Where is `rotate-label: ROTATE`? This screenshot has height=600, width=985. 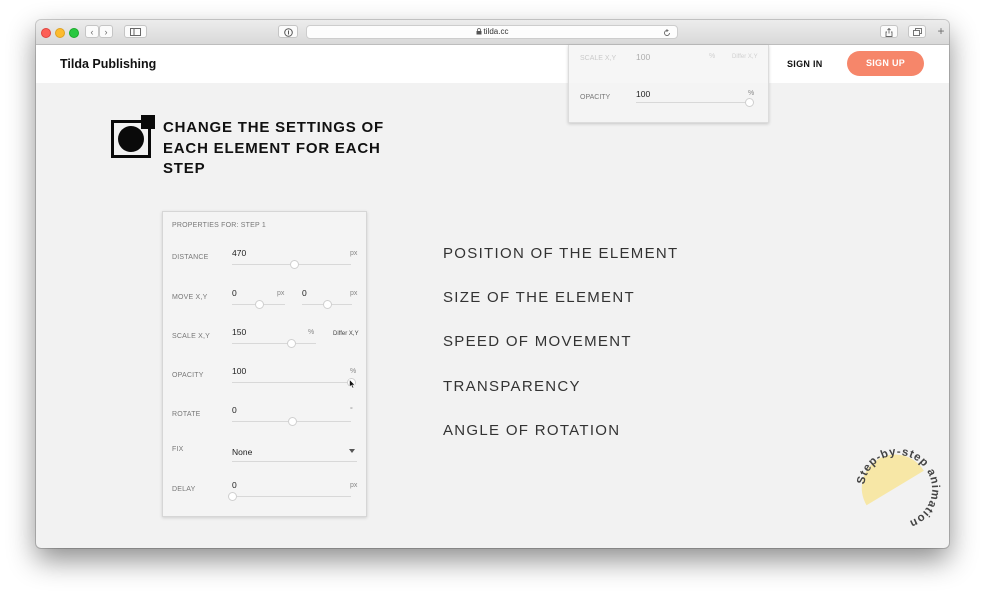
rotate-label: ROTATE is located at coordinates (186, 414).